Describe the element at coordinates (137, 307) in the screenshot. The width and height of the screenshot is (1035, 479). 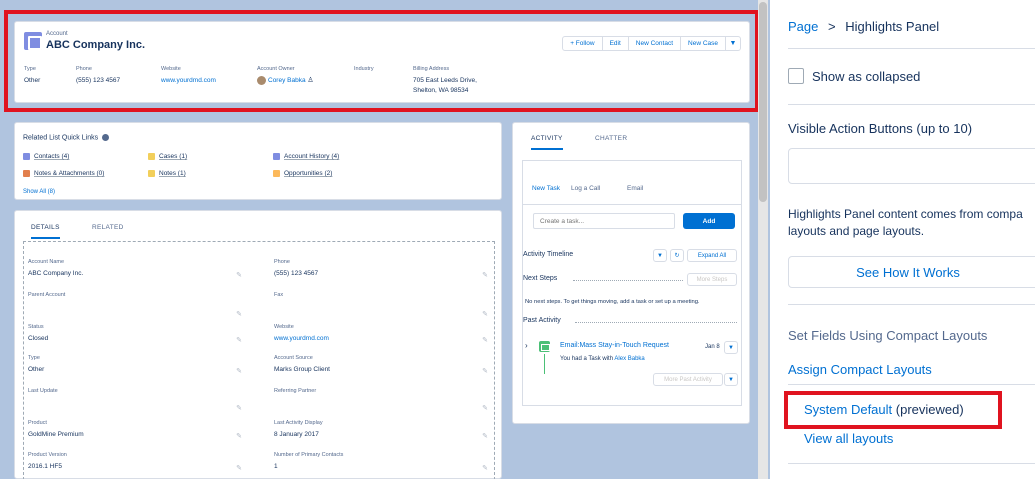
I see `detail-field: Parent Account ✎` at that location.